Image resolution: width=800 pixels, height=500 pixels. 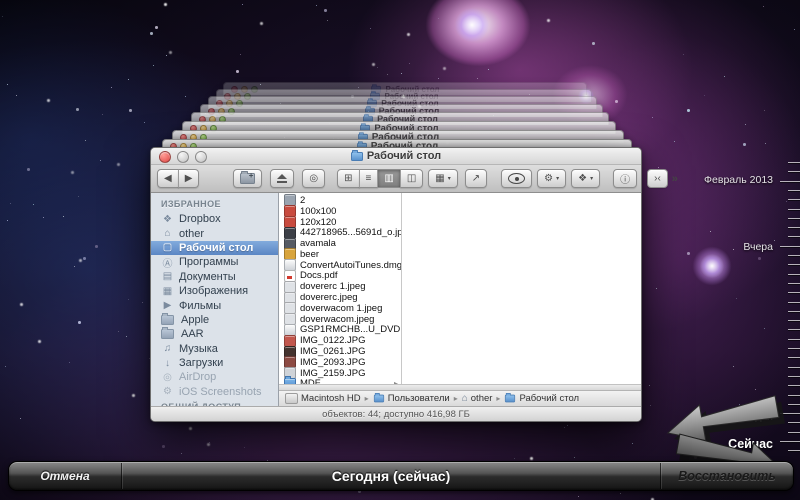 What do you see at coordinates (340, 340) in the screenshot?
I see `file-row: IMG_0122.JPG` at bounding box center [340, 340].